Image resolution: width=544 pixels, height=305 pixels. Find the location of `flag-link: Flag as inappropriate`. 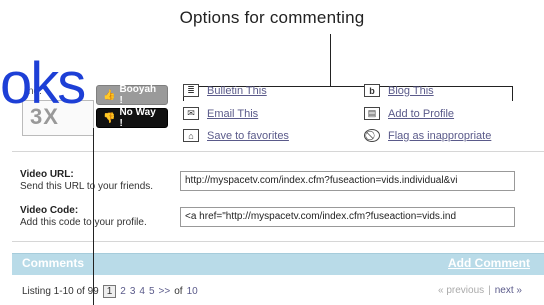

flag-link: Flag as inappropriate is located at coordinates (439, 136).